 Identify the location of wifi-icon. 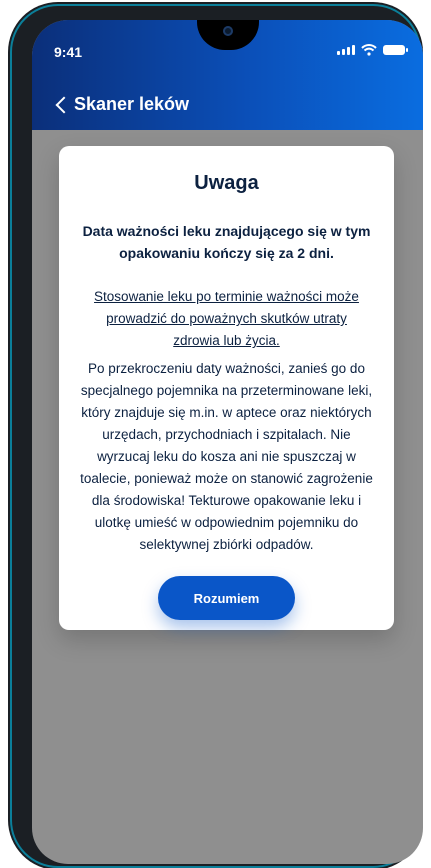
(369, 50).